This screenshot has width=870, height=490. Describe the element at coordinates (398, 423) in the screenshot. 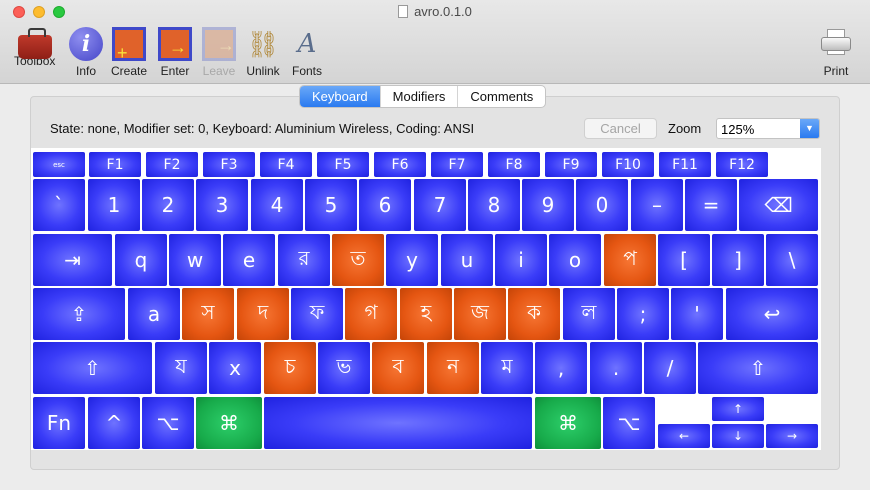

I see `key-space` at that location.